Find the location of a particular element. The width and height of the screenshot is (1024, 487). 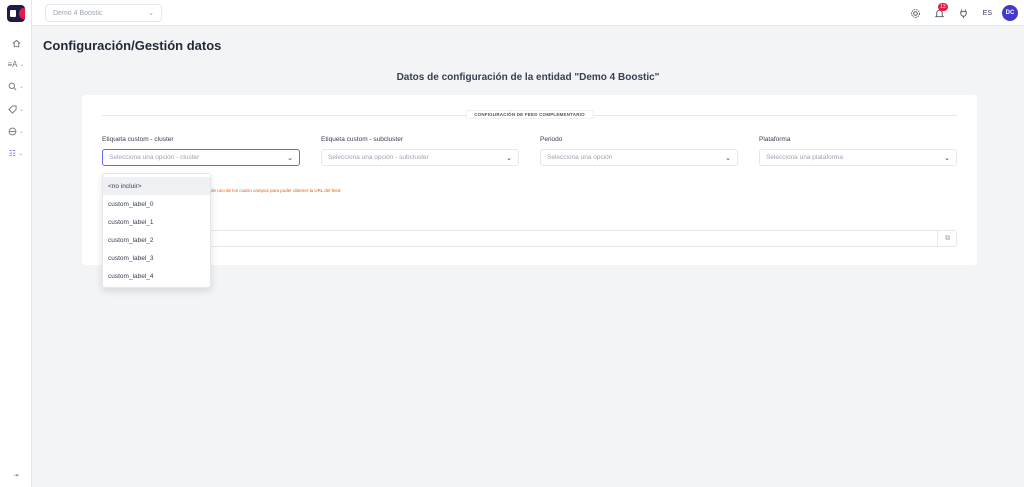

copy-icon: ⧉ is located at coordinates (947, 238).